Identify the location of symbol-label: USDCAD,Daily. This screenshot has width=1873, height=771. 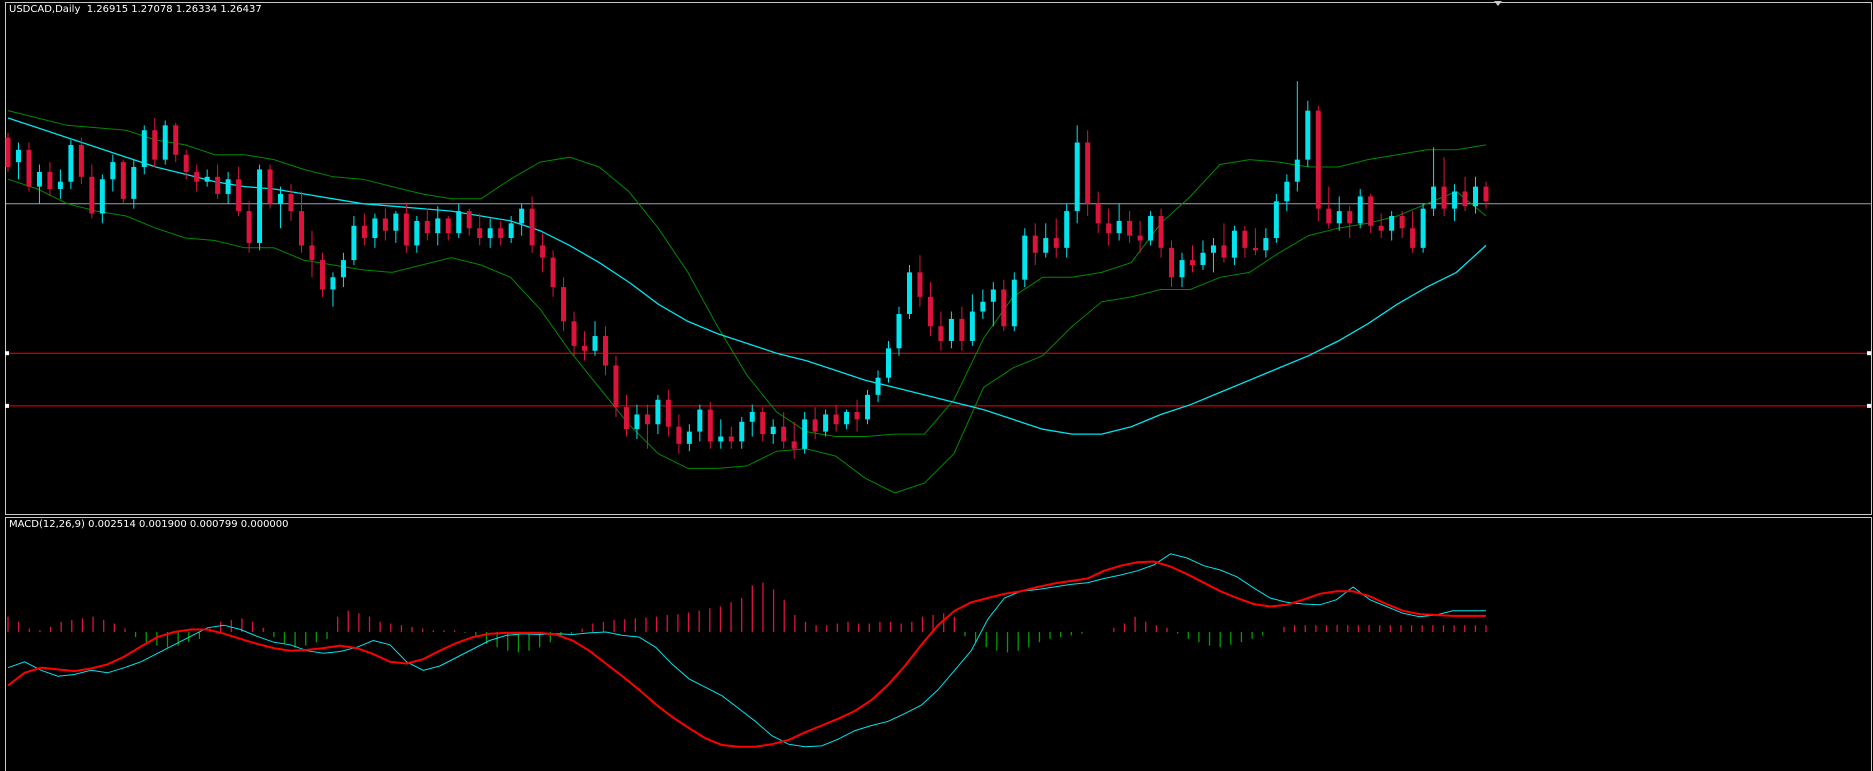
(45, 9).